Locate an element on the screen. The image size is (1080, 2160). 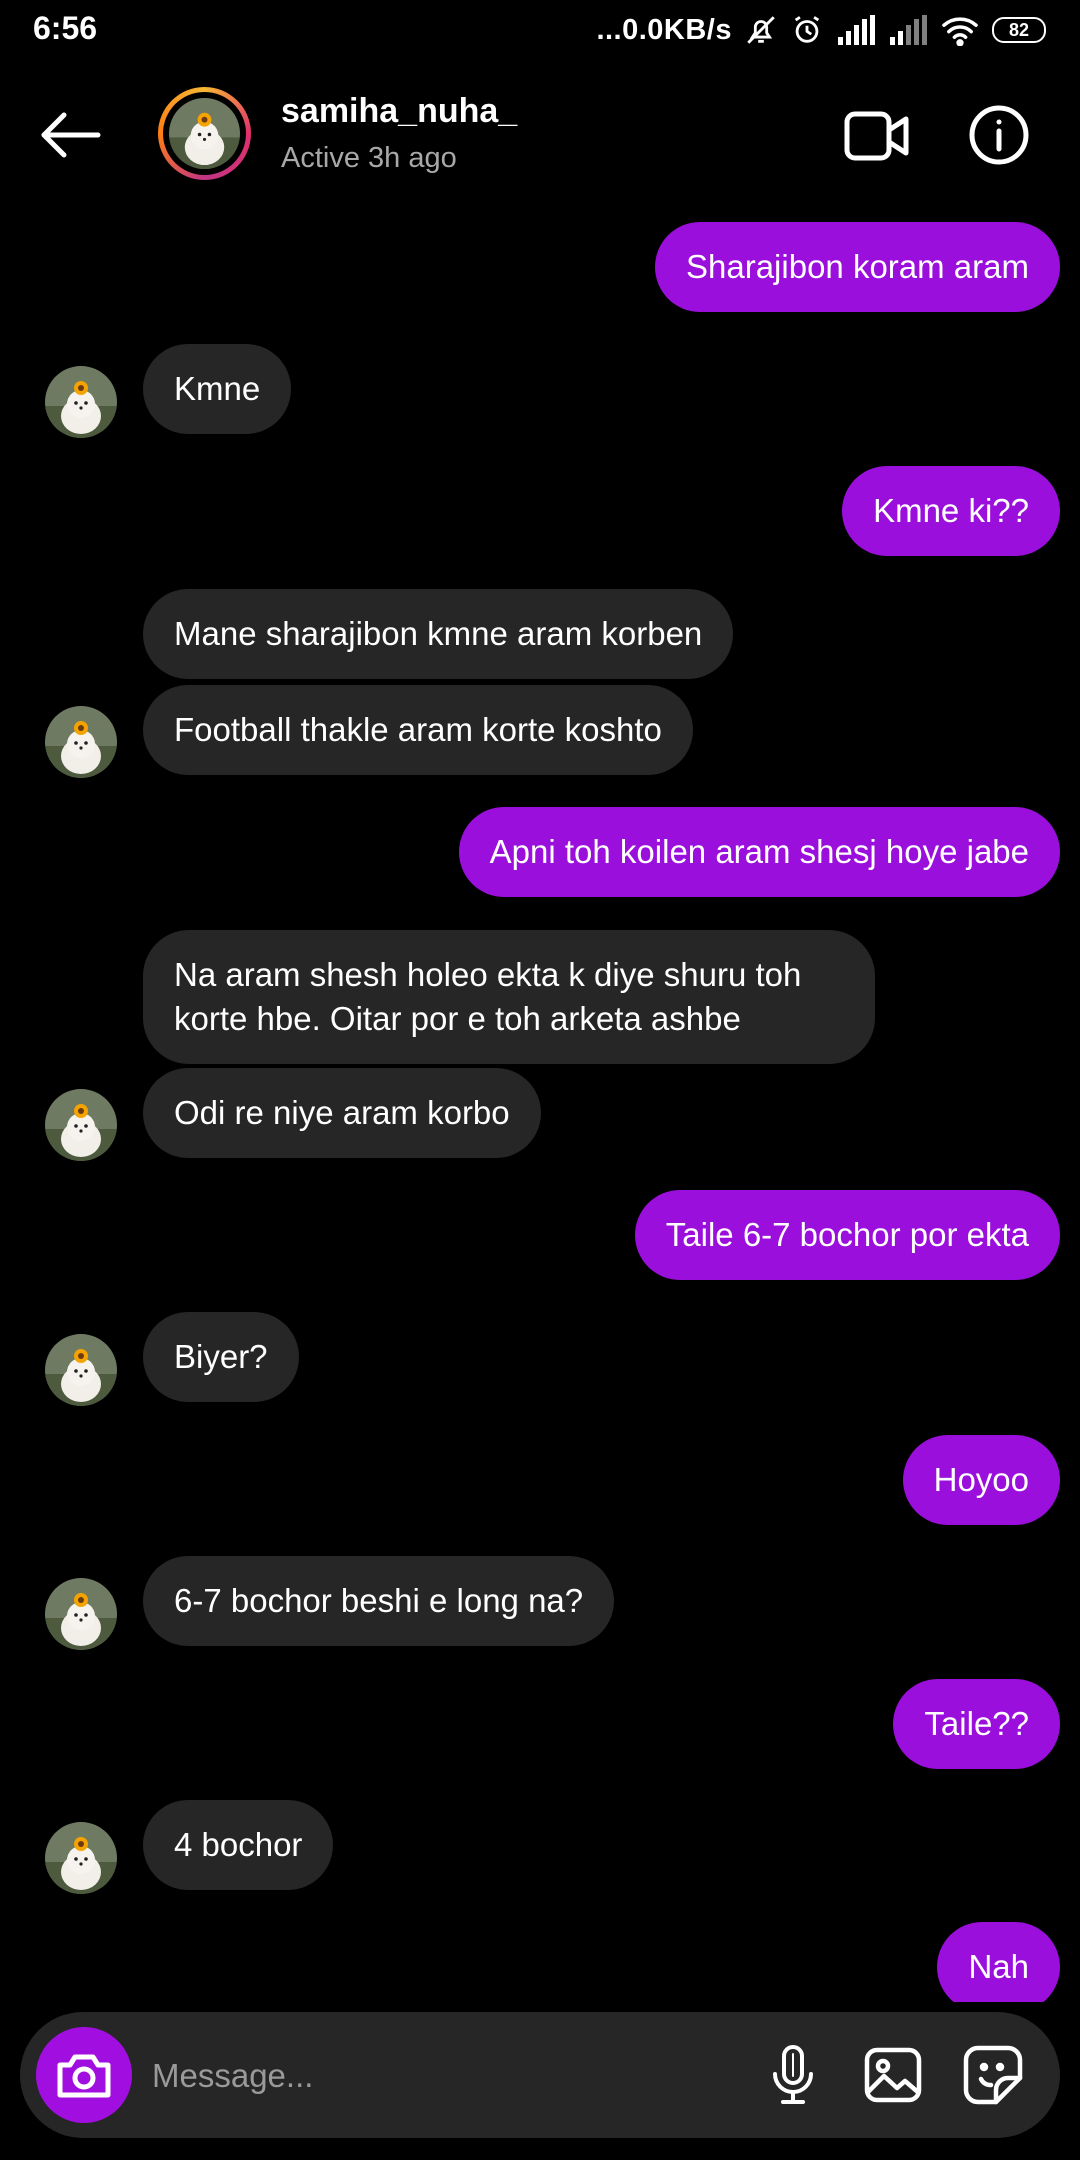
message-bubble-incoming: Football thakle aram korte koshto is located at coordinates (418, 730).